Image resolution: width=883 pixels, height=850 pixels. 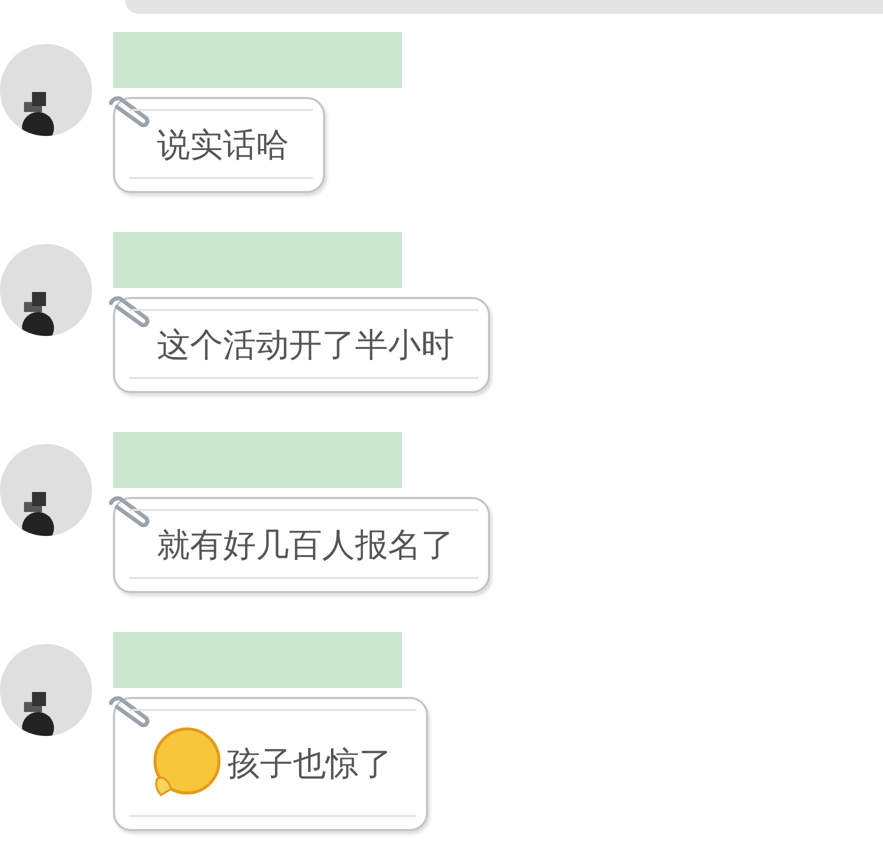 I want to click on message-text: 说实话哈, so click(x=223, y=145).